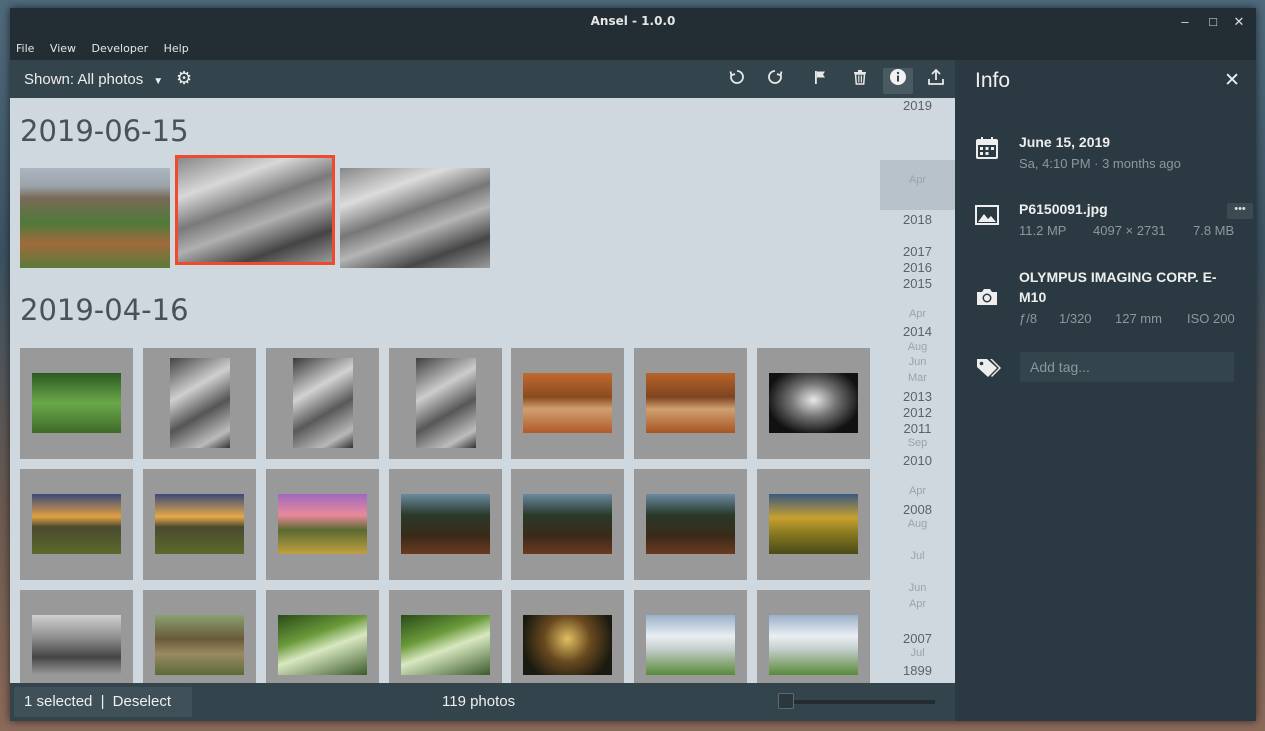 The width and height of the screenshot is (1265, 731). I want to click on photo-date: June 15, 2019, so click(1065, 142).